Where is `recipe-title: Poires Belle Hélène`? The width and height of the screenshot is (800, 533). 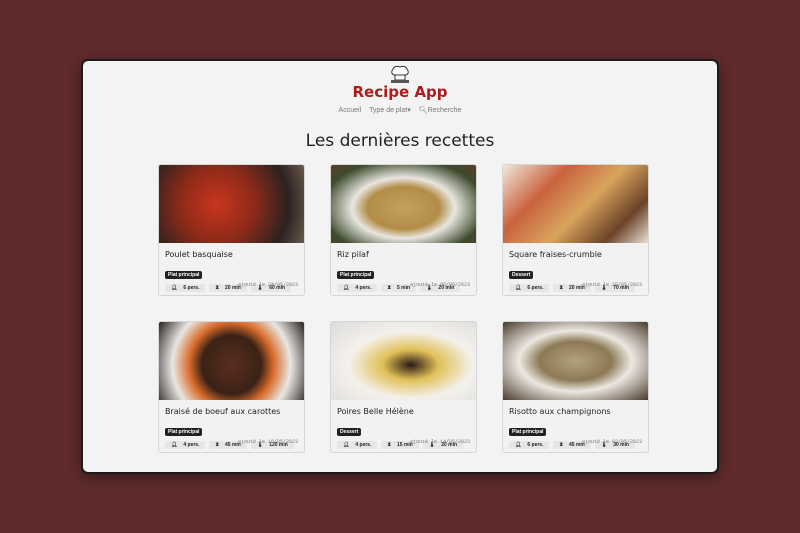
recipe-title: Poires Belle Hélène is located at coordinates (403, 411).